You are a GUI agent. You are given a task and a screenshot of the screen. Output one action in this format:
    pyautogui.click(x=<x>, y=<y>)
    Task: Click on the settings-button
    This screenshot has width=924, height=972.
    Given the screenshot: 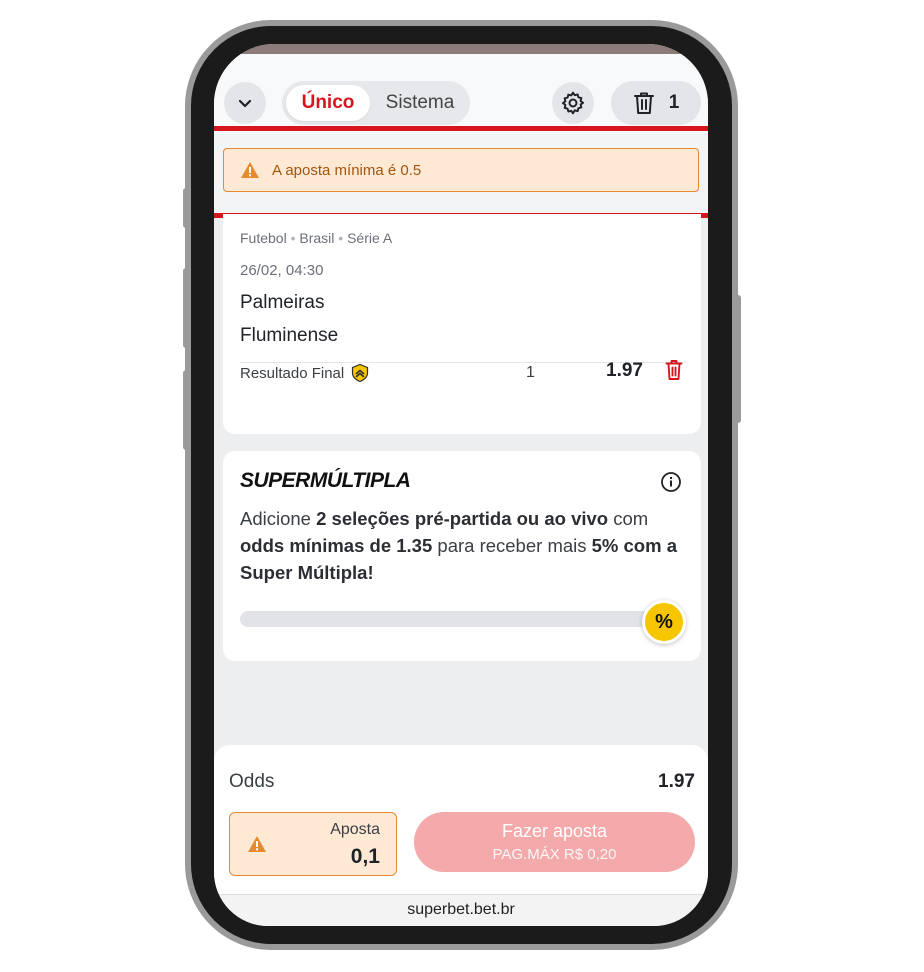 What is the action you would take?
    pyautogui.click(x=573, y=103)
    